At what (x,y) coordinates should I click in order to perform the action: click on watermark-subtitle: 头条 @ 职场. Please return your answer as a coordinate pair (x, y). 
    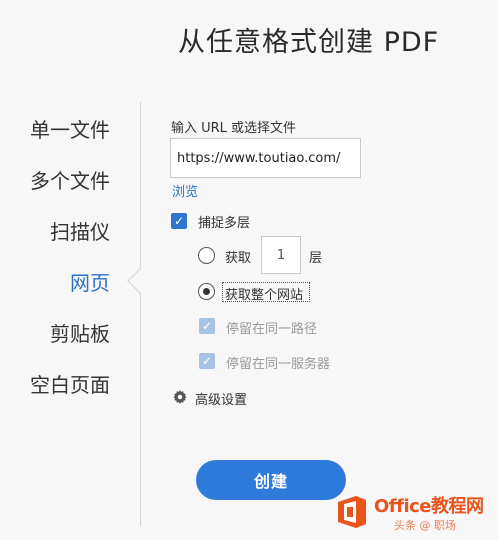
    Looking at the image, I should click on (425, 525).